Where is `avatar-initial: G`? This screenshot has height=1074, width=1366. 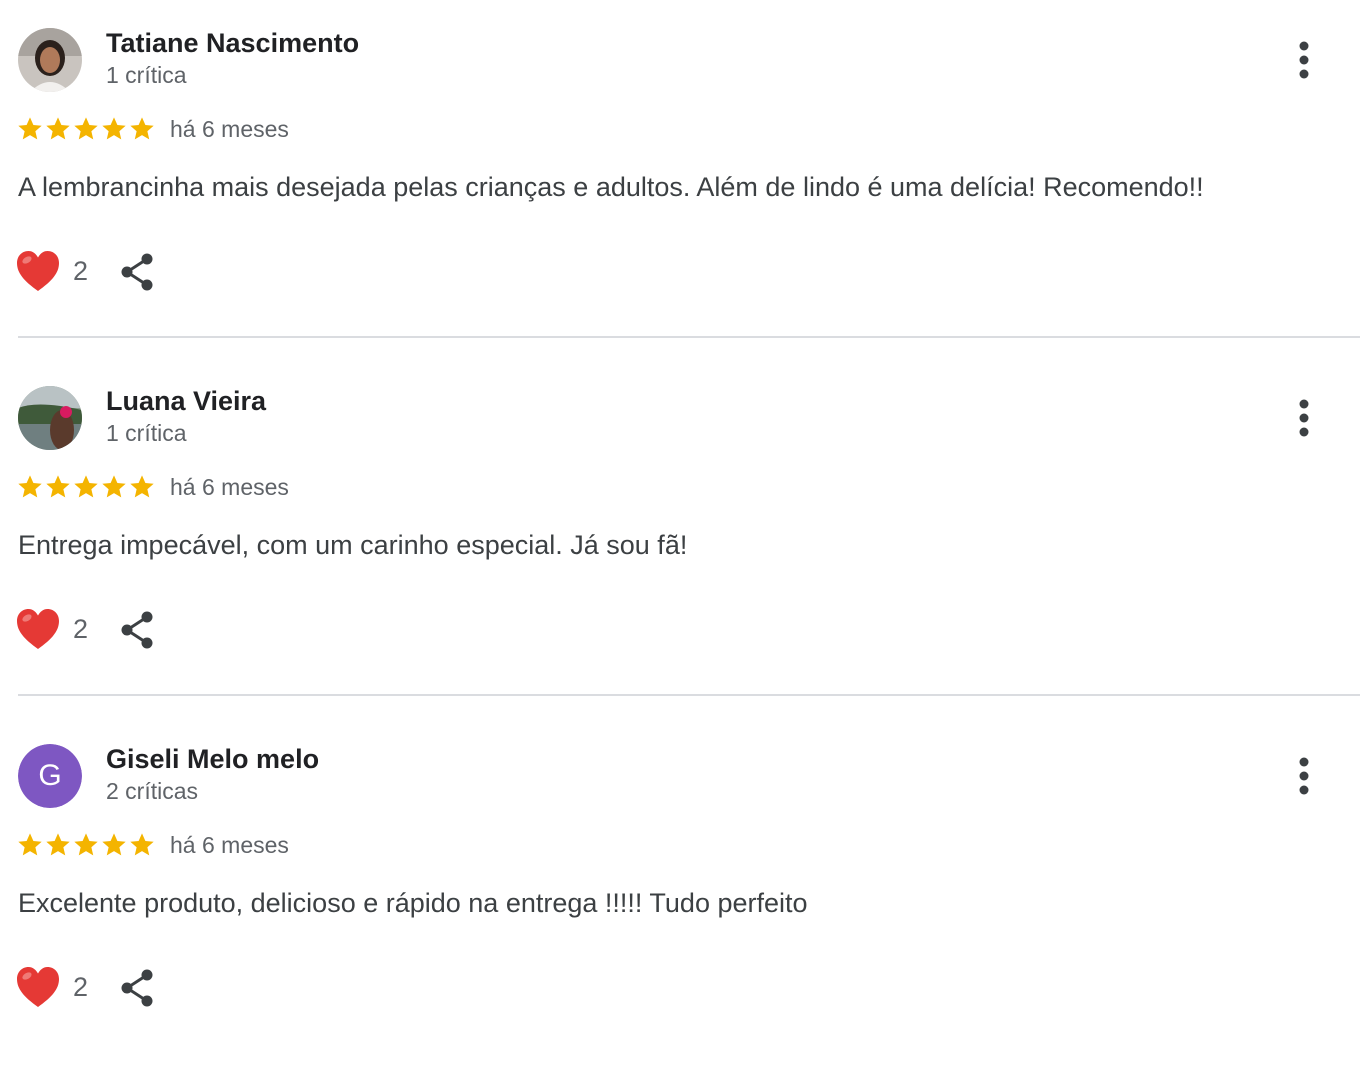
avatar-initial: G is located at coordinates (50, 776).